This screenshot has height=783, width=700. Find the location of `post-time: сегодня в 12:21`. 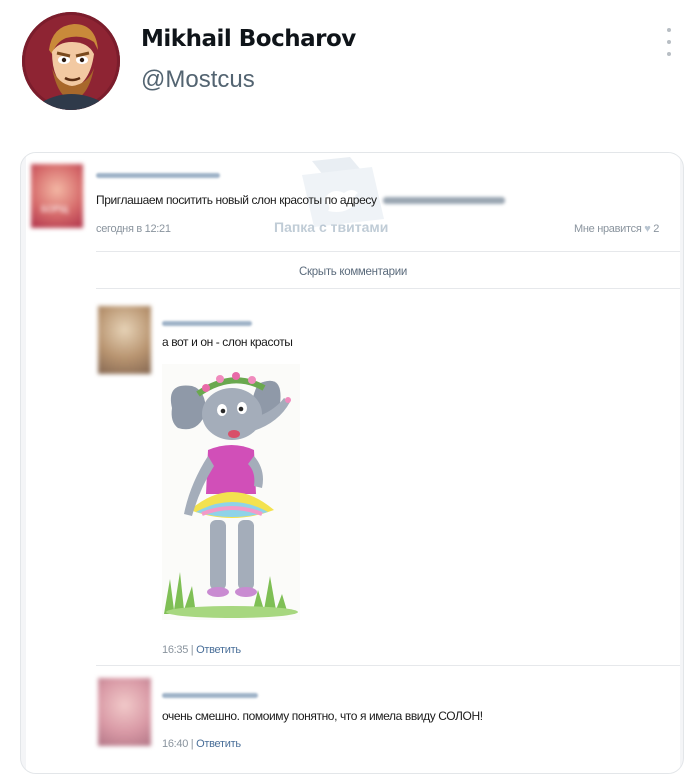

post-time: сегодня в 12:21 is located at coordinates (133, 229).